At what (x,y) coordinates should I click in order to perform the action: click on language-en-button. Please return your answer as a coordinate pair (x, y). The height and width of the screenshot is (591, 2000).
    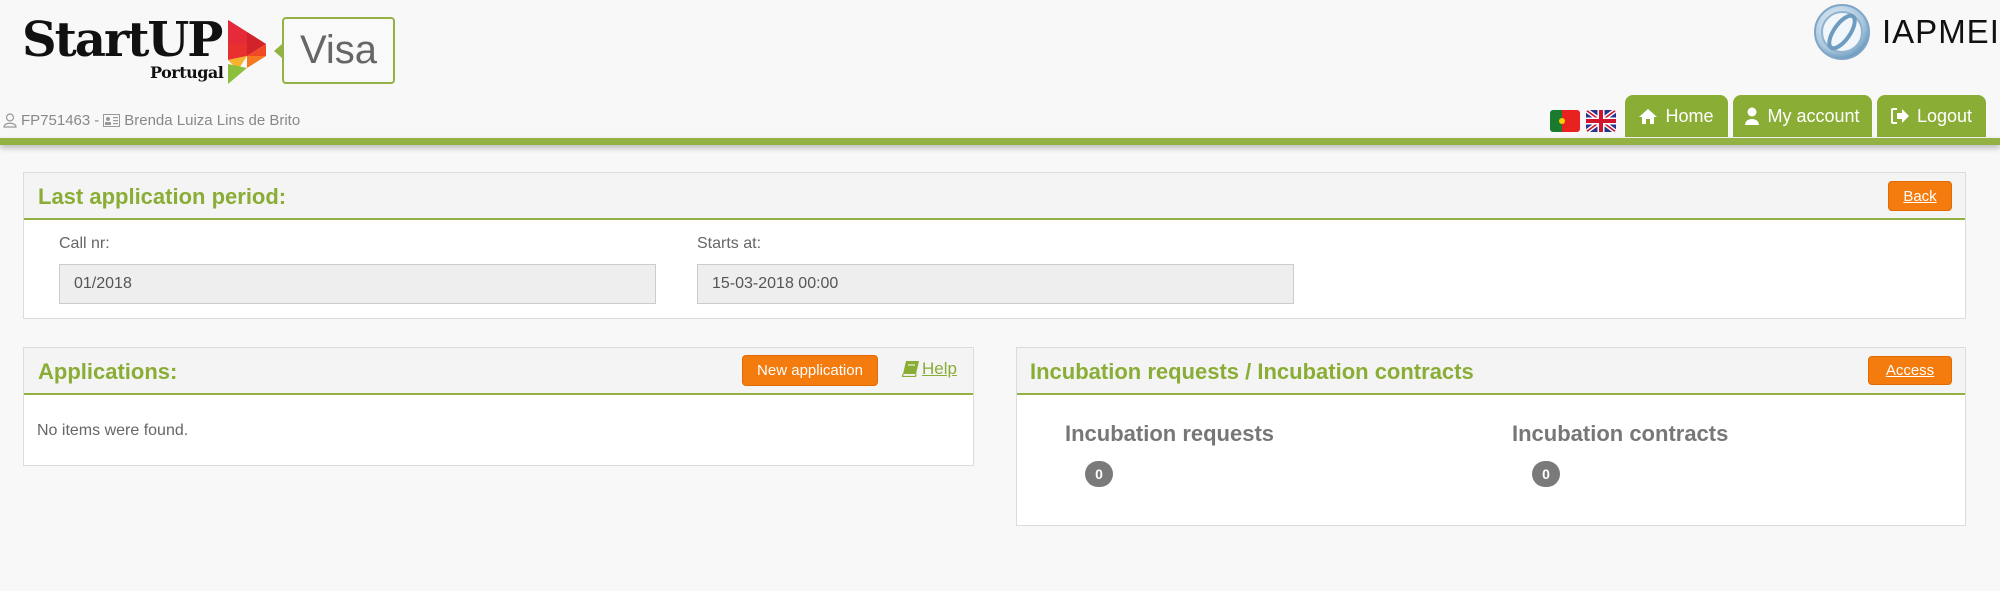
    Looking at the image, I should click on (1601, 121).